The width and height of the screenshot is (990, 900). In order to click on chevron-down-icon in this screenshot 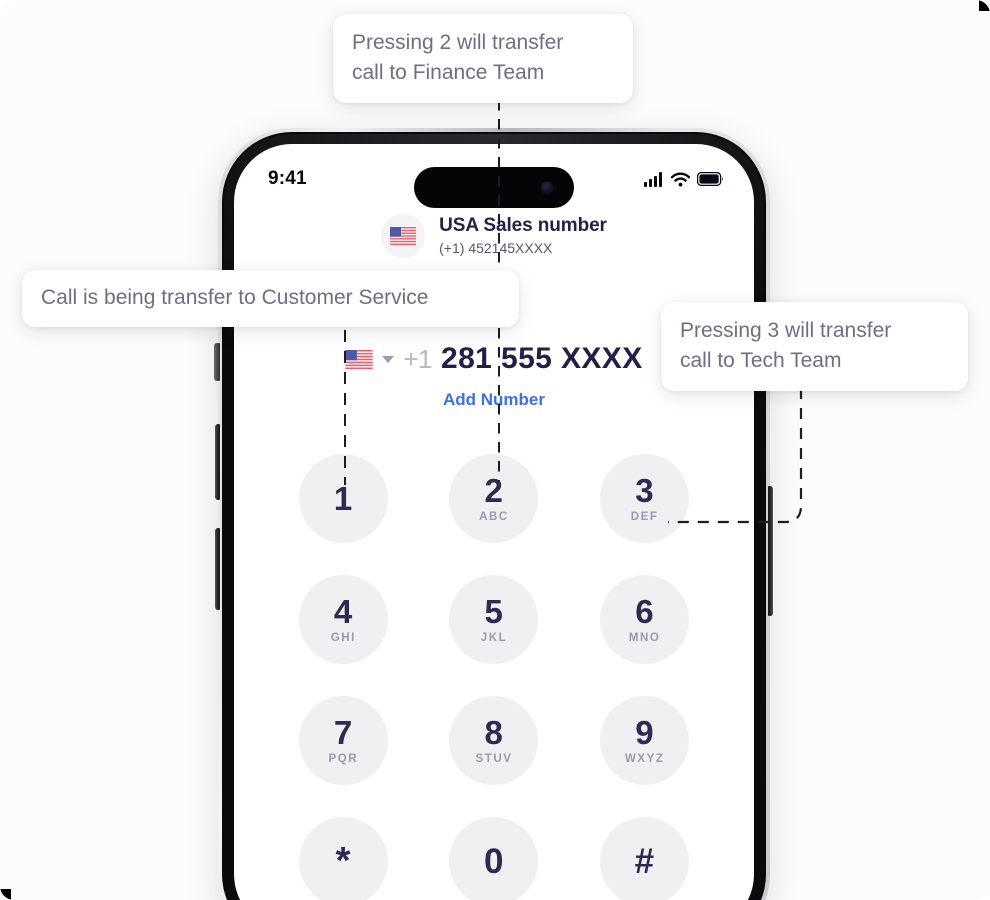, I will do `click(388, 359)`.